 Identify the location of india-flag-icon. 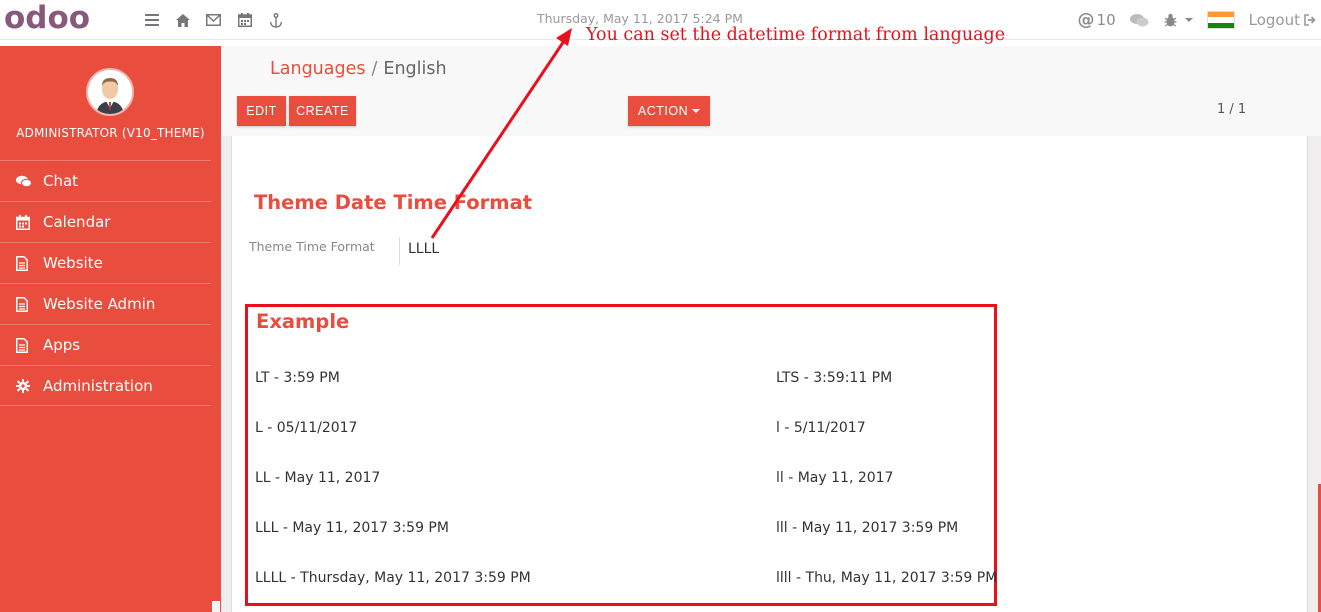
(1220, 20).